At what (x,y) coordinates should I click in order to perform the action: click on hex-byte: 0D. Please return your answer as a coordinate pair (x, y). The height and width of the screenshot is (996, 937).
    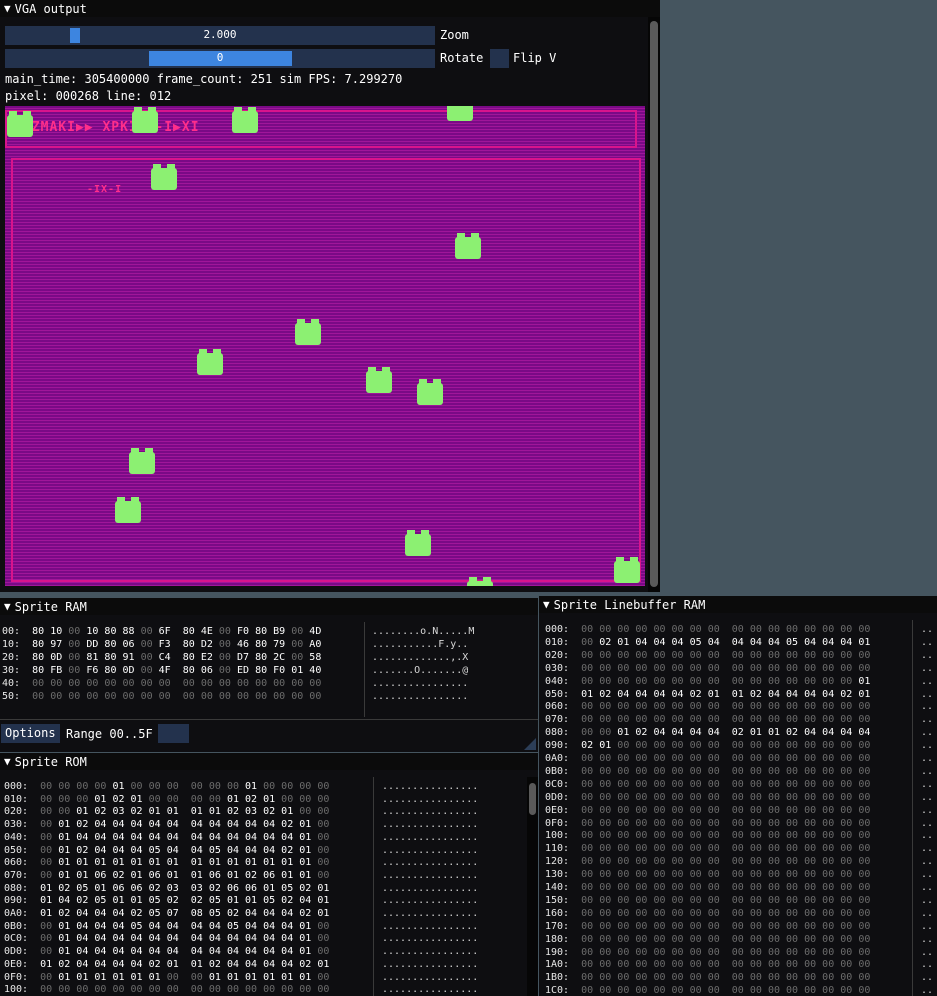
    Looking at the image, I should click on (56, 657).